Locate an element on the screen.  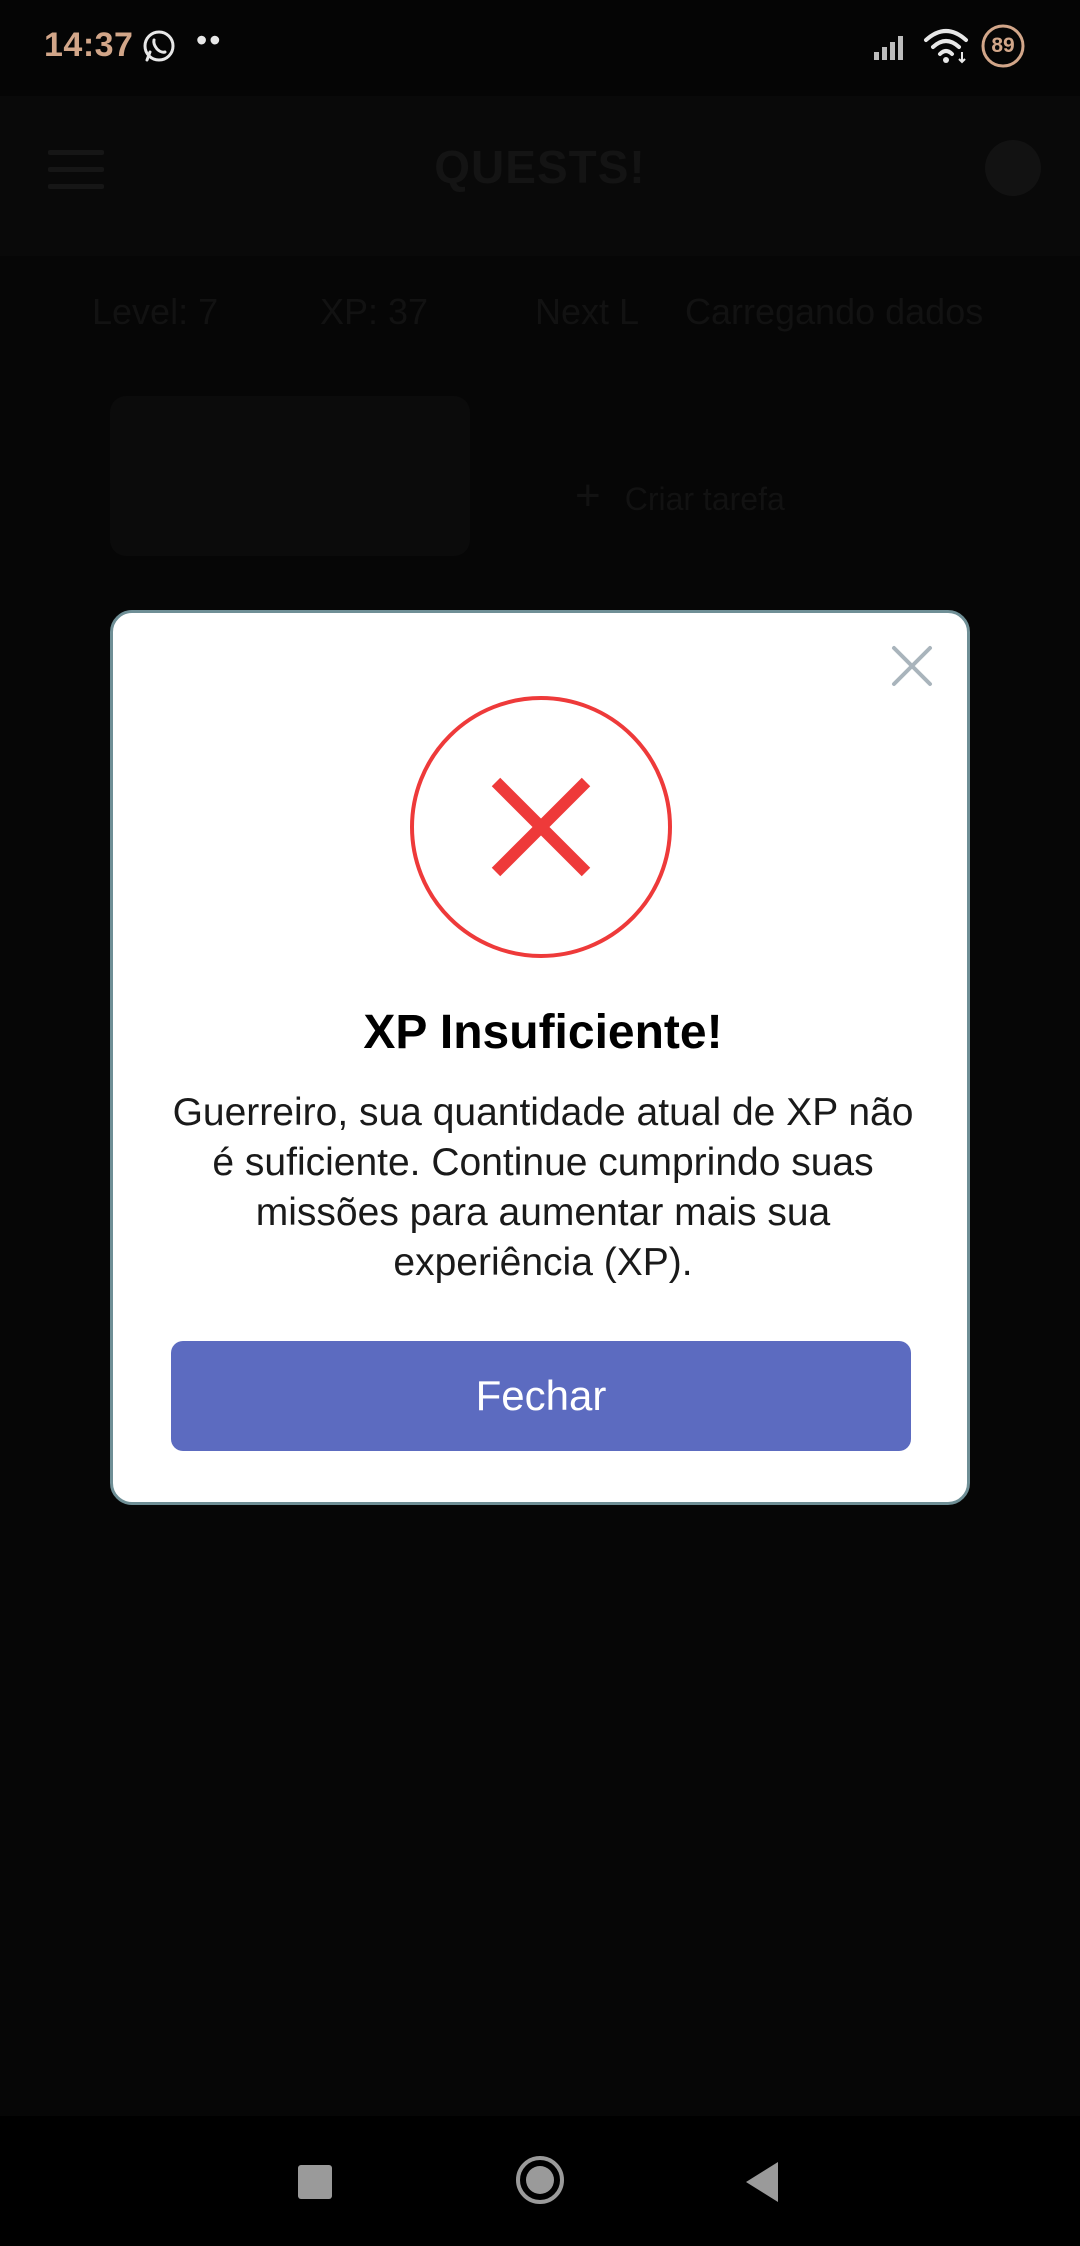
recents-button is located at coordinates (315, 2182).